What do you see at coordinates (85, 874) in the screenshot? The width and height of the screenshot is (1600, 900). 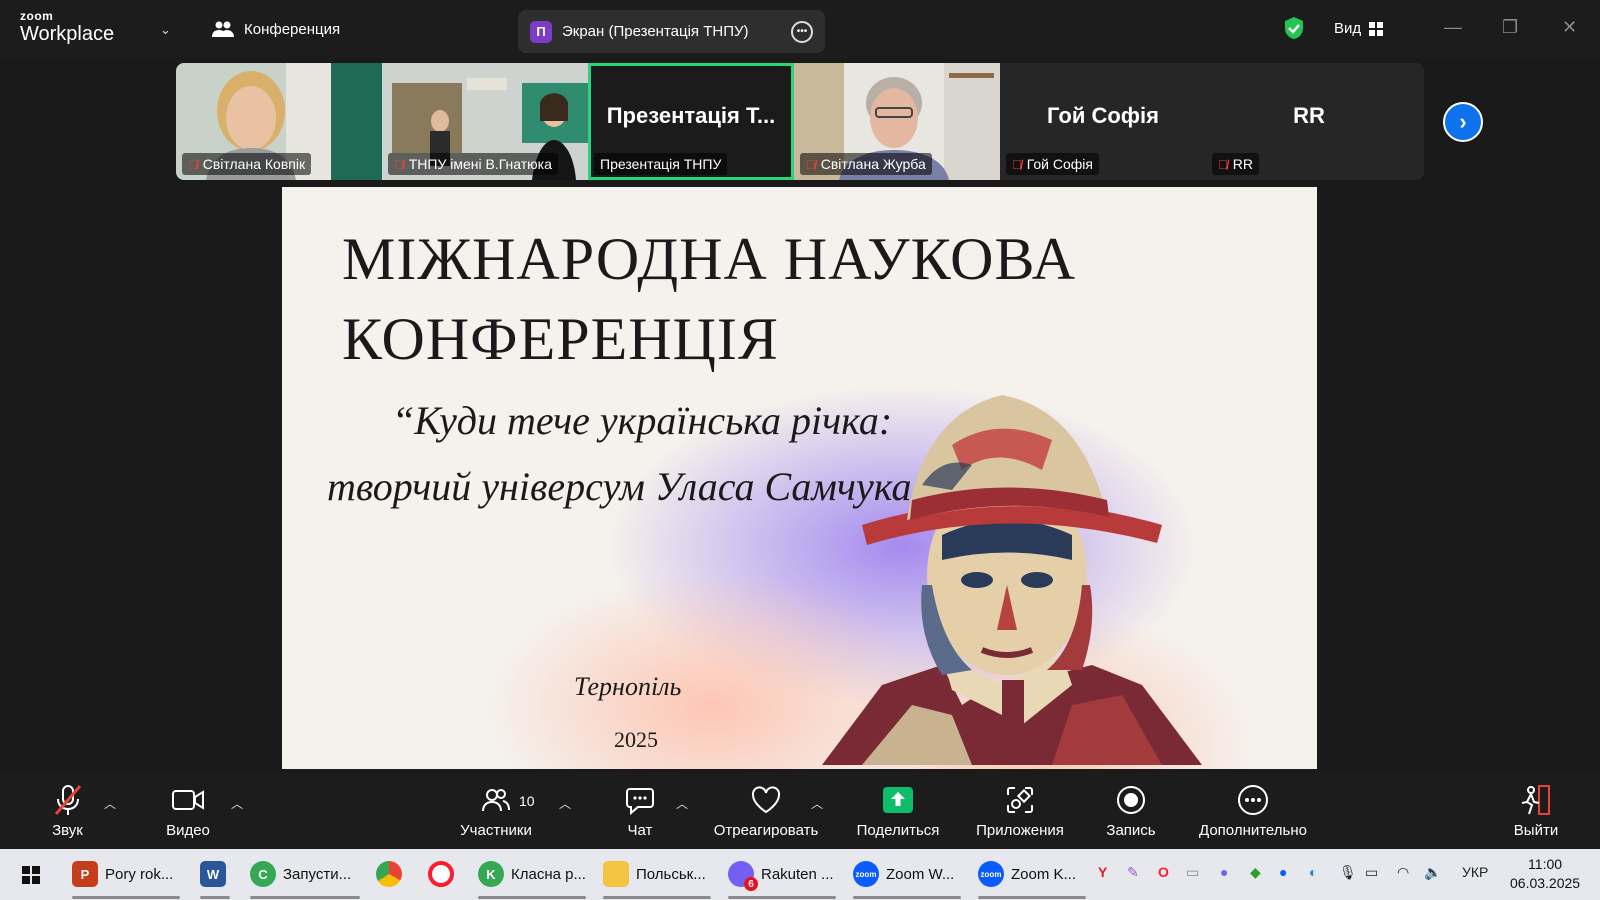 I see `powerpoint-icon: P` at bounding box center [85, 874].